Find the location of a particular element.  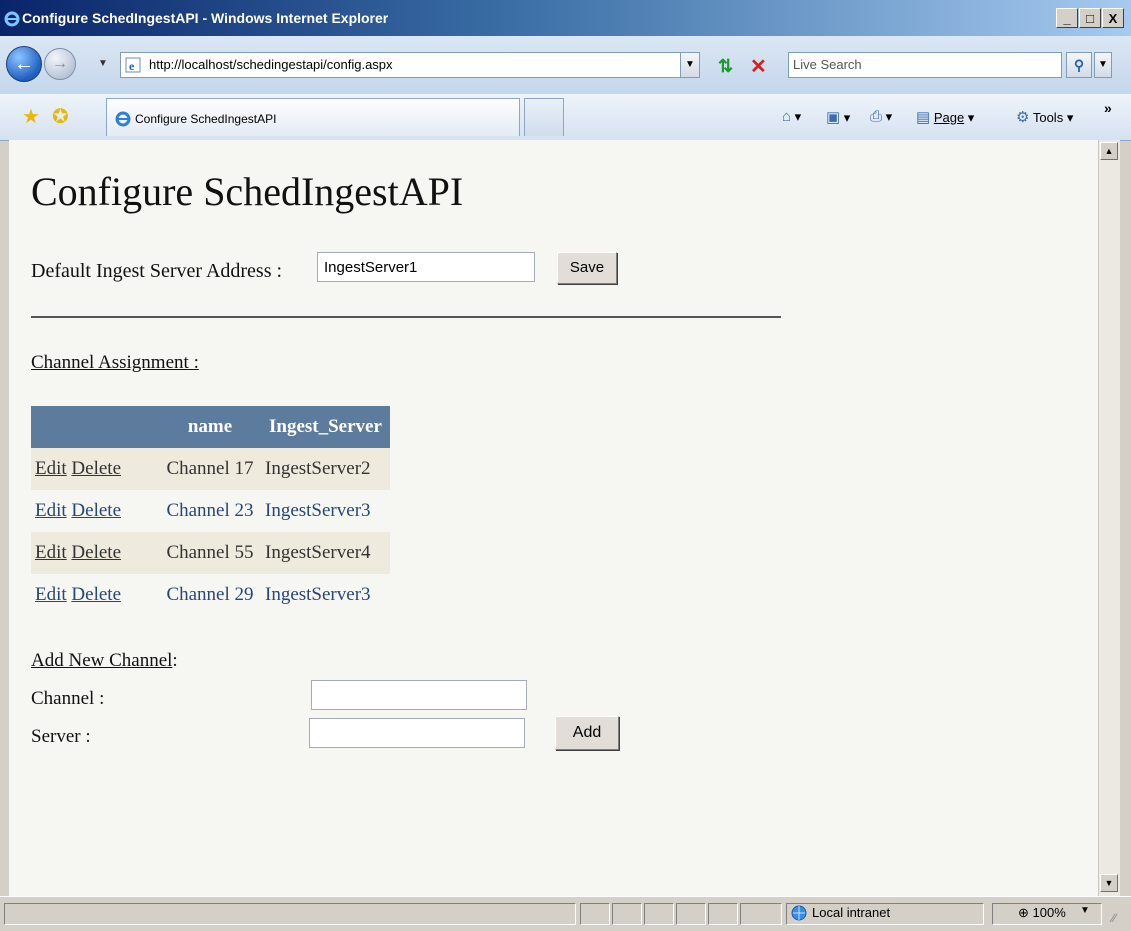

grid-header-ingest-server: Ingest_Server is located at coordinates (325, 427).